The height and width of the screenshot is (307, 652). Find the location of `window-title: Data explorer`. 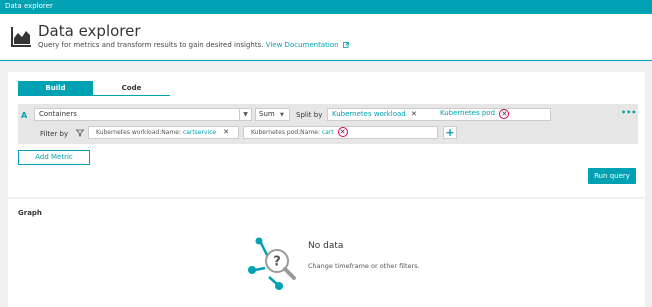

window-title: Data explorer is located at coordinates (29, 6).